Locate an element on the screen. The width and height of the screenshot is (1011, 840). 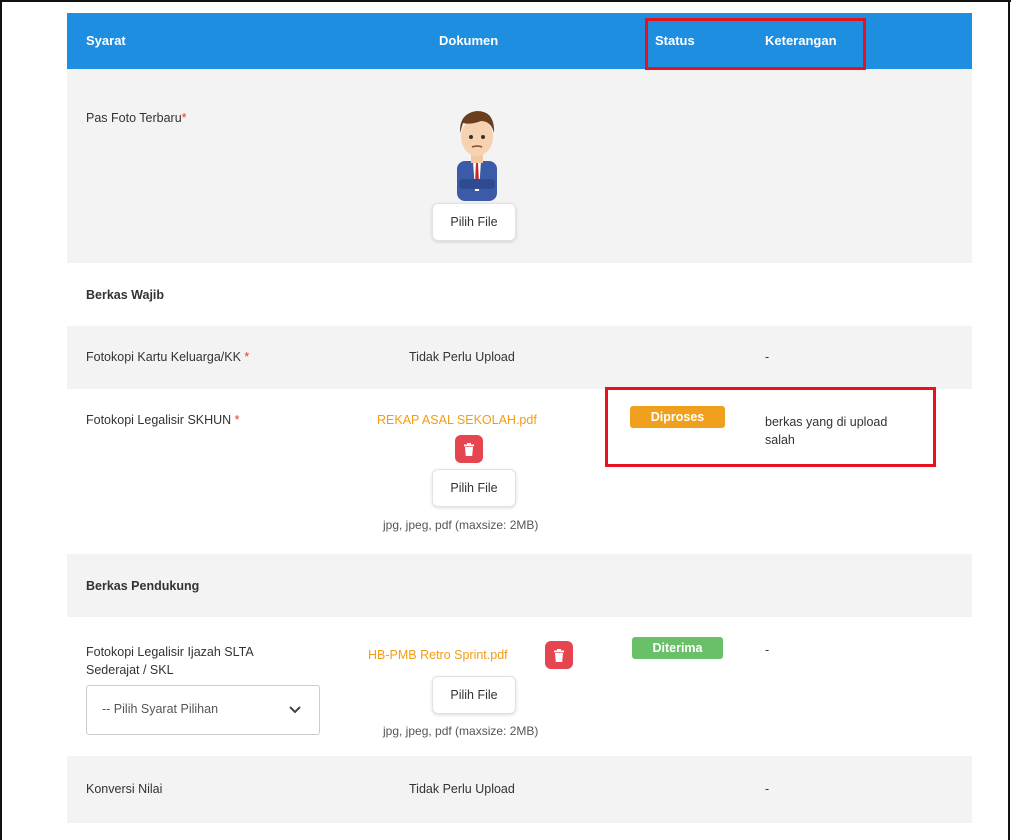
skhun-file-hint: jpg, jpeg, pdf (maxsize: 2MB) is located at coordinates (461, 525).